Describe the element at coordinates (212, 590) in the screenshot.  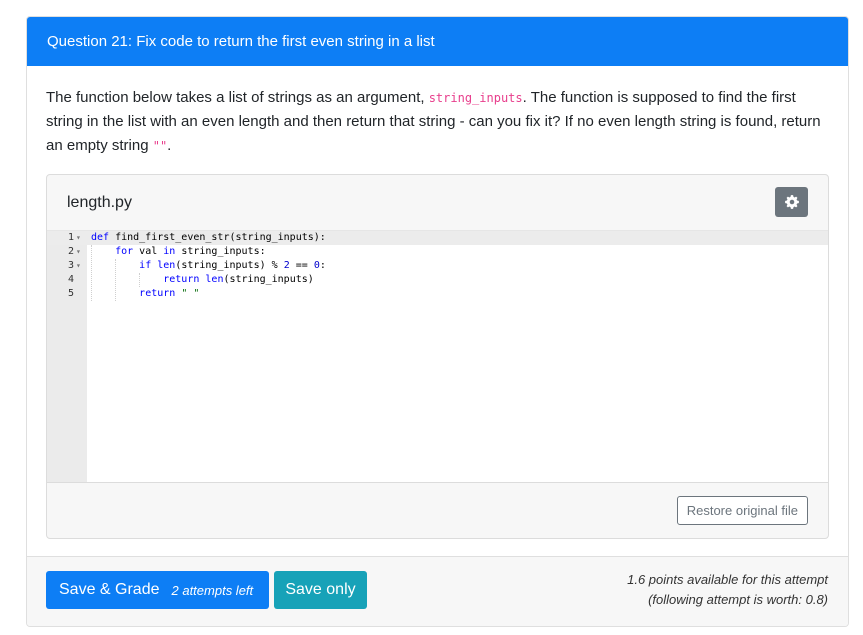
I see `attempts-left-label: 2 attempts left` at that location.